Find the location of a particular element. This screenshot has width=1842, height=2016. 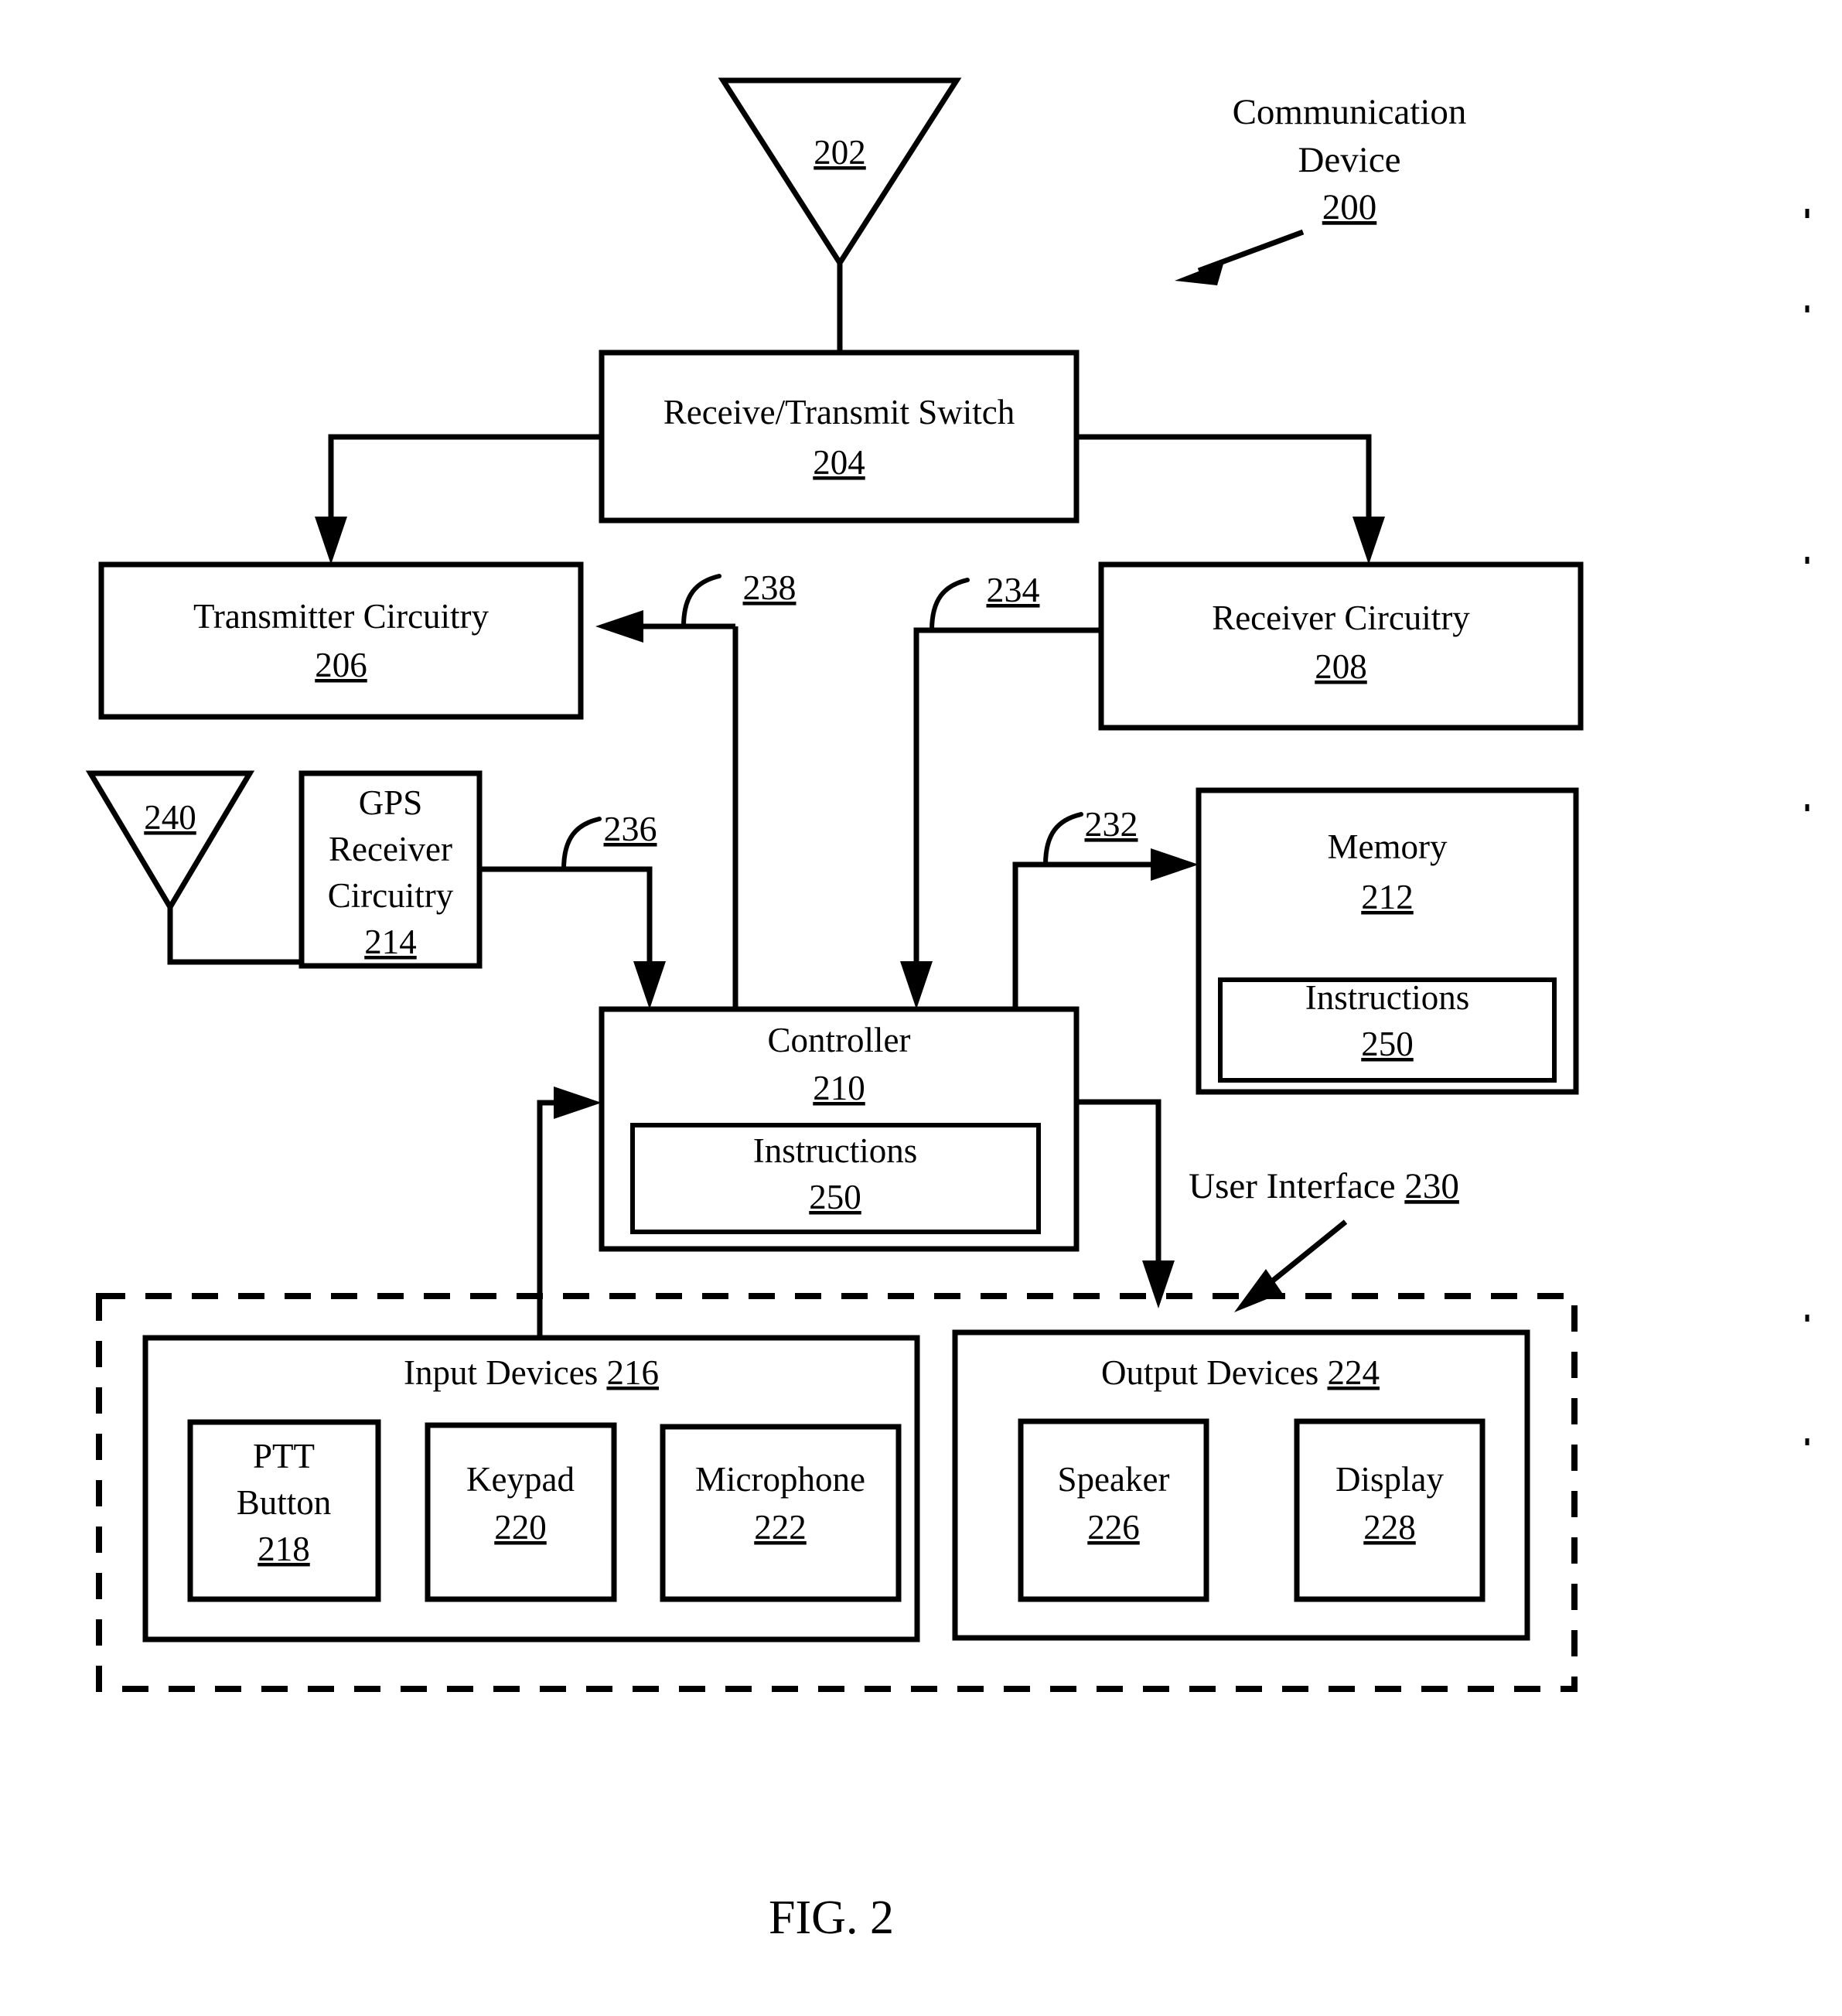

connector-232-ref-number: 232 is located at coordinates (1111, 824).